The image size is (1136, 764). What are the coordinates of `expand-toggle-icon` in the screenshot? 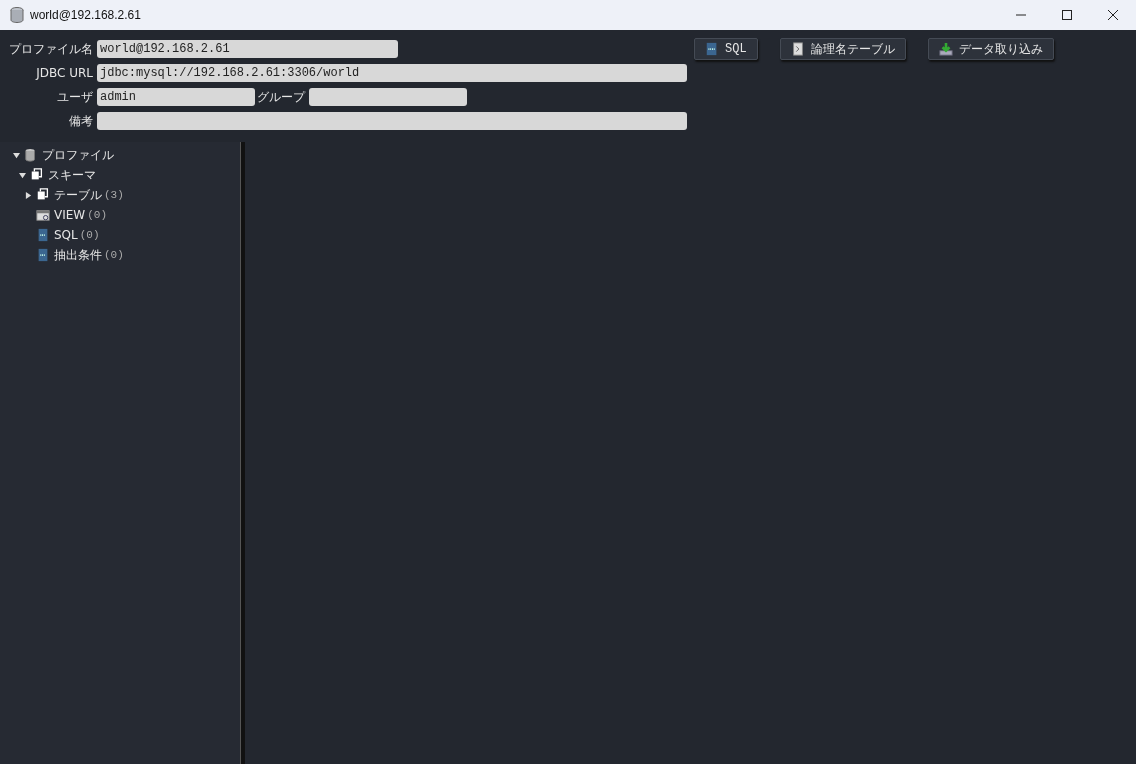 It's located at (28, 195).